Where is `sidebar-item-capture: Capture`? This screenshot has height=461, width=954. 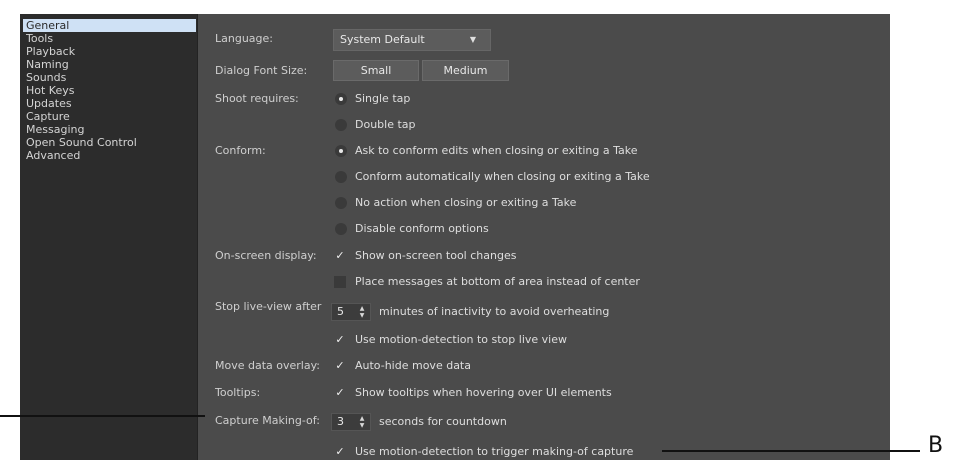
sidebar-item-capture: Capture is located at coordinates (109, 116).